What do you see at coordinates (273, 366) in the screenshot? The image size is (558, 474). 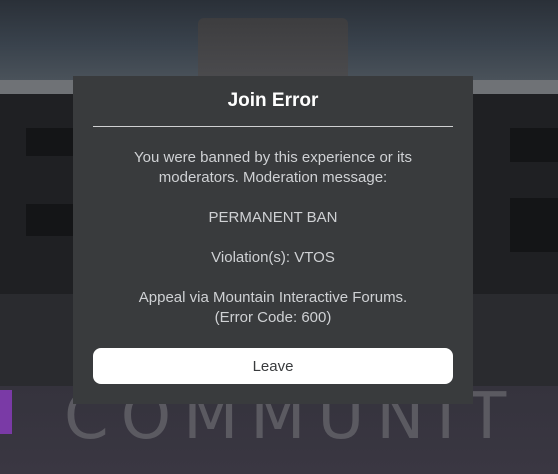 I see `leave-button: Leave` at bounding box center [273, 366].